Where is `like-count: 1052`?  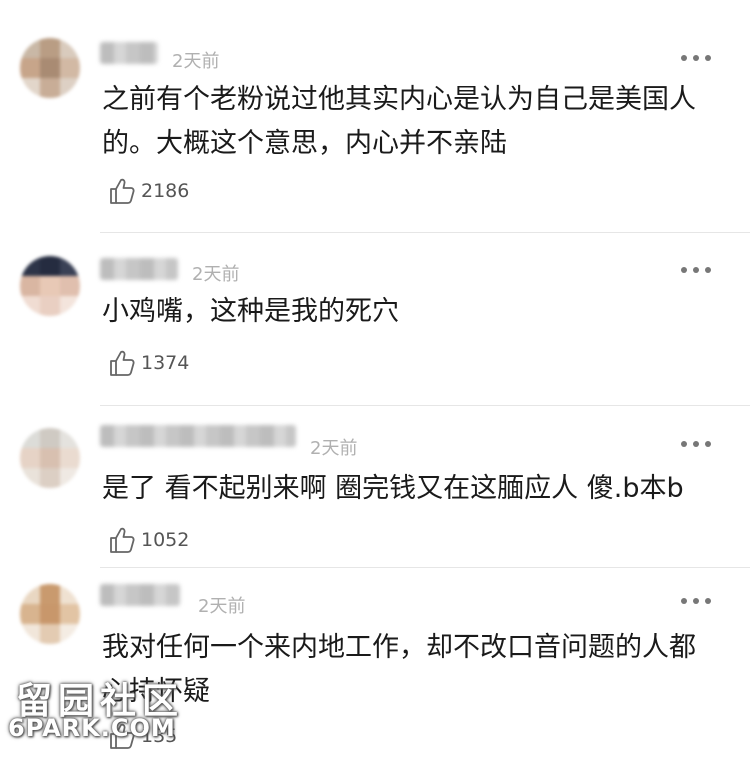
like-count: 1052 is located at coordinates (165, 540).